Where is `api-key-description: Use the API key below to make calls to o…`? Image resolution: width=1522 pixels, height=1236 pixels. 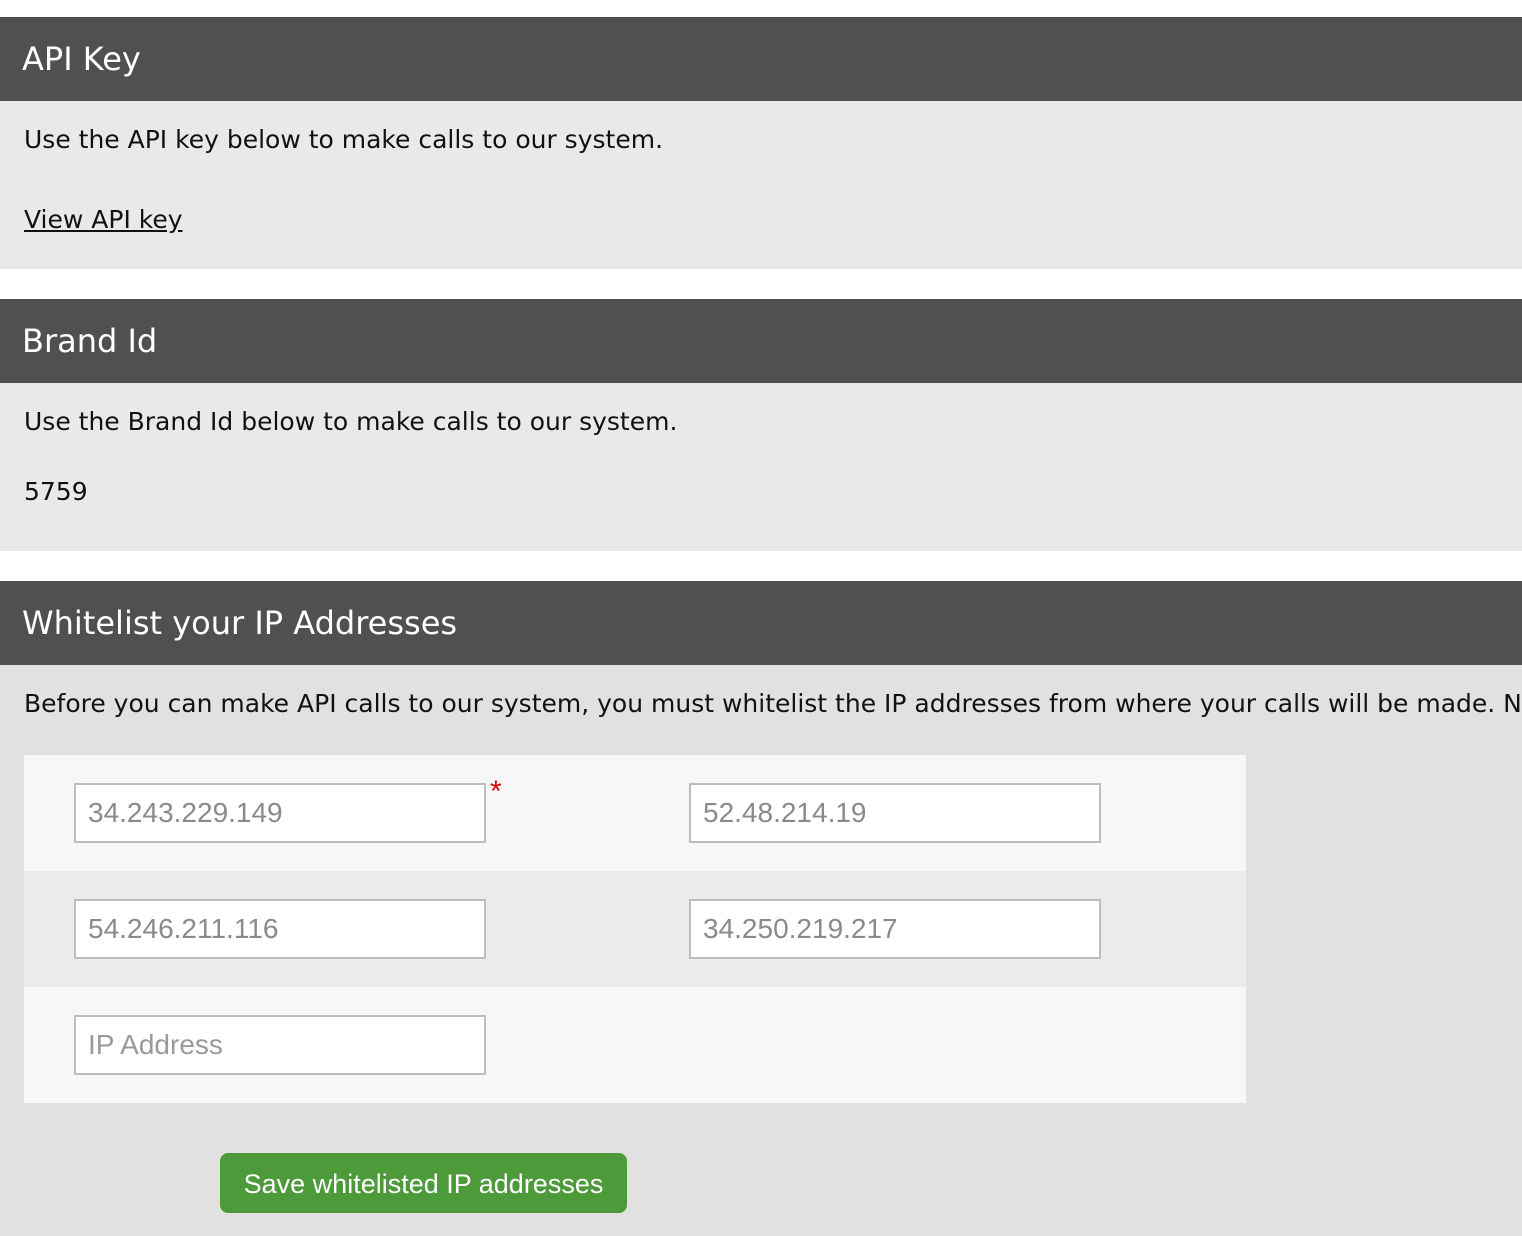 api-key-description: Use the API key below to make calls to o… is located at coordinates (344, 139).